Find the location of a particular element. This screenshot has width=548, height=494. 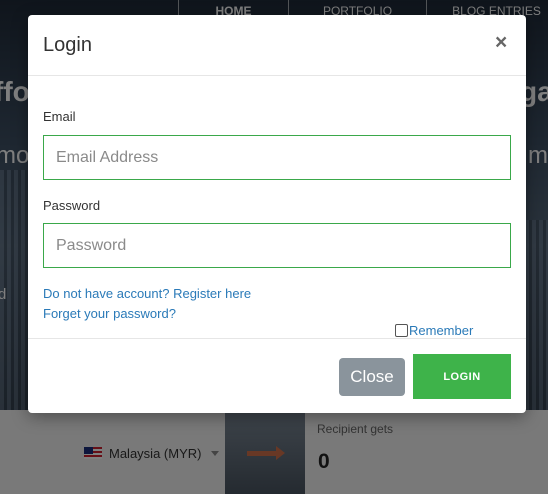

login-button: LOGIN is located at coordinates (462, 376).